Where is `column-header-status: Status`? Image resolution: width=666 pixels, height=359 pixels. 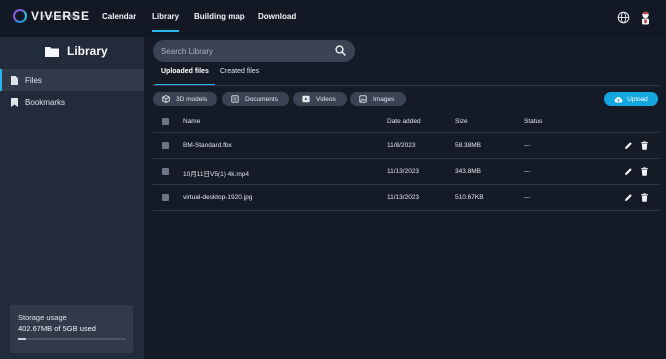
column-header-status: Status is located at coordinates (533, 121).